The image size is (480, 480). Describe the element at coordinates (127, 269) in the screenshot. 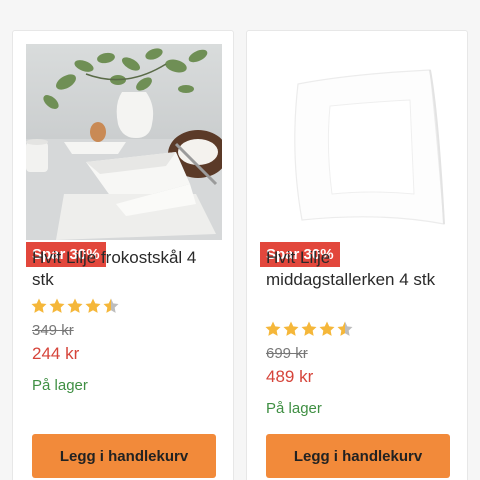

I see `product-title: Hvit Lilje frokostskål 4 stk` at that location.